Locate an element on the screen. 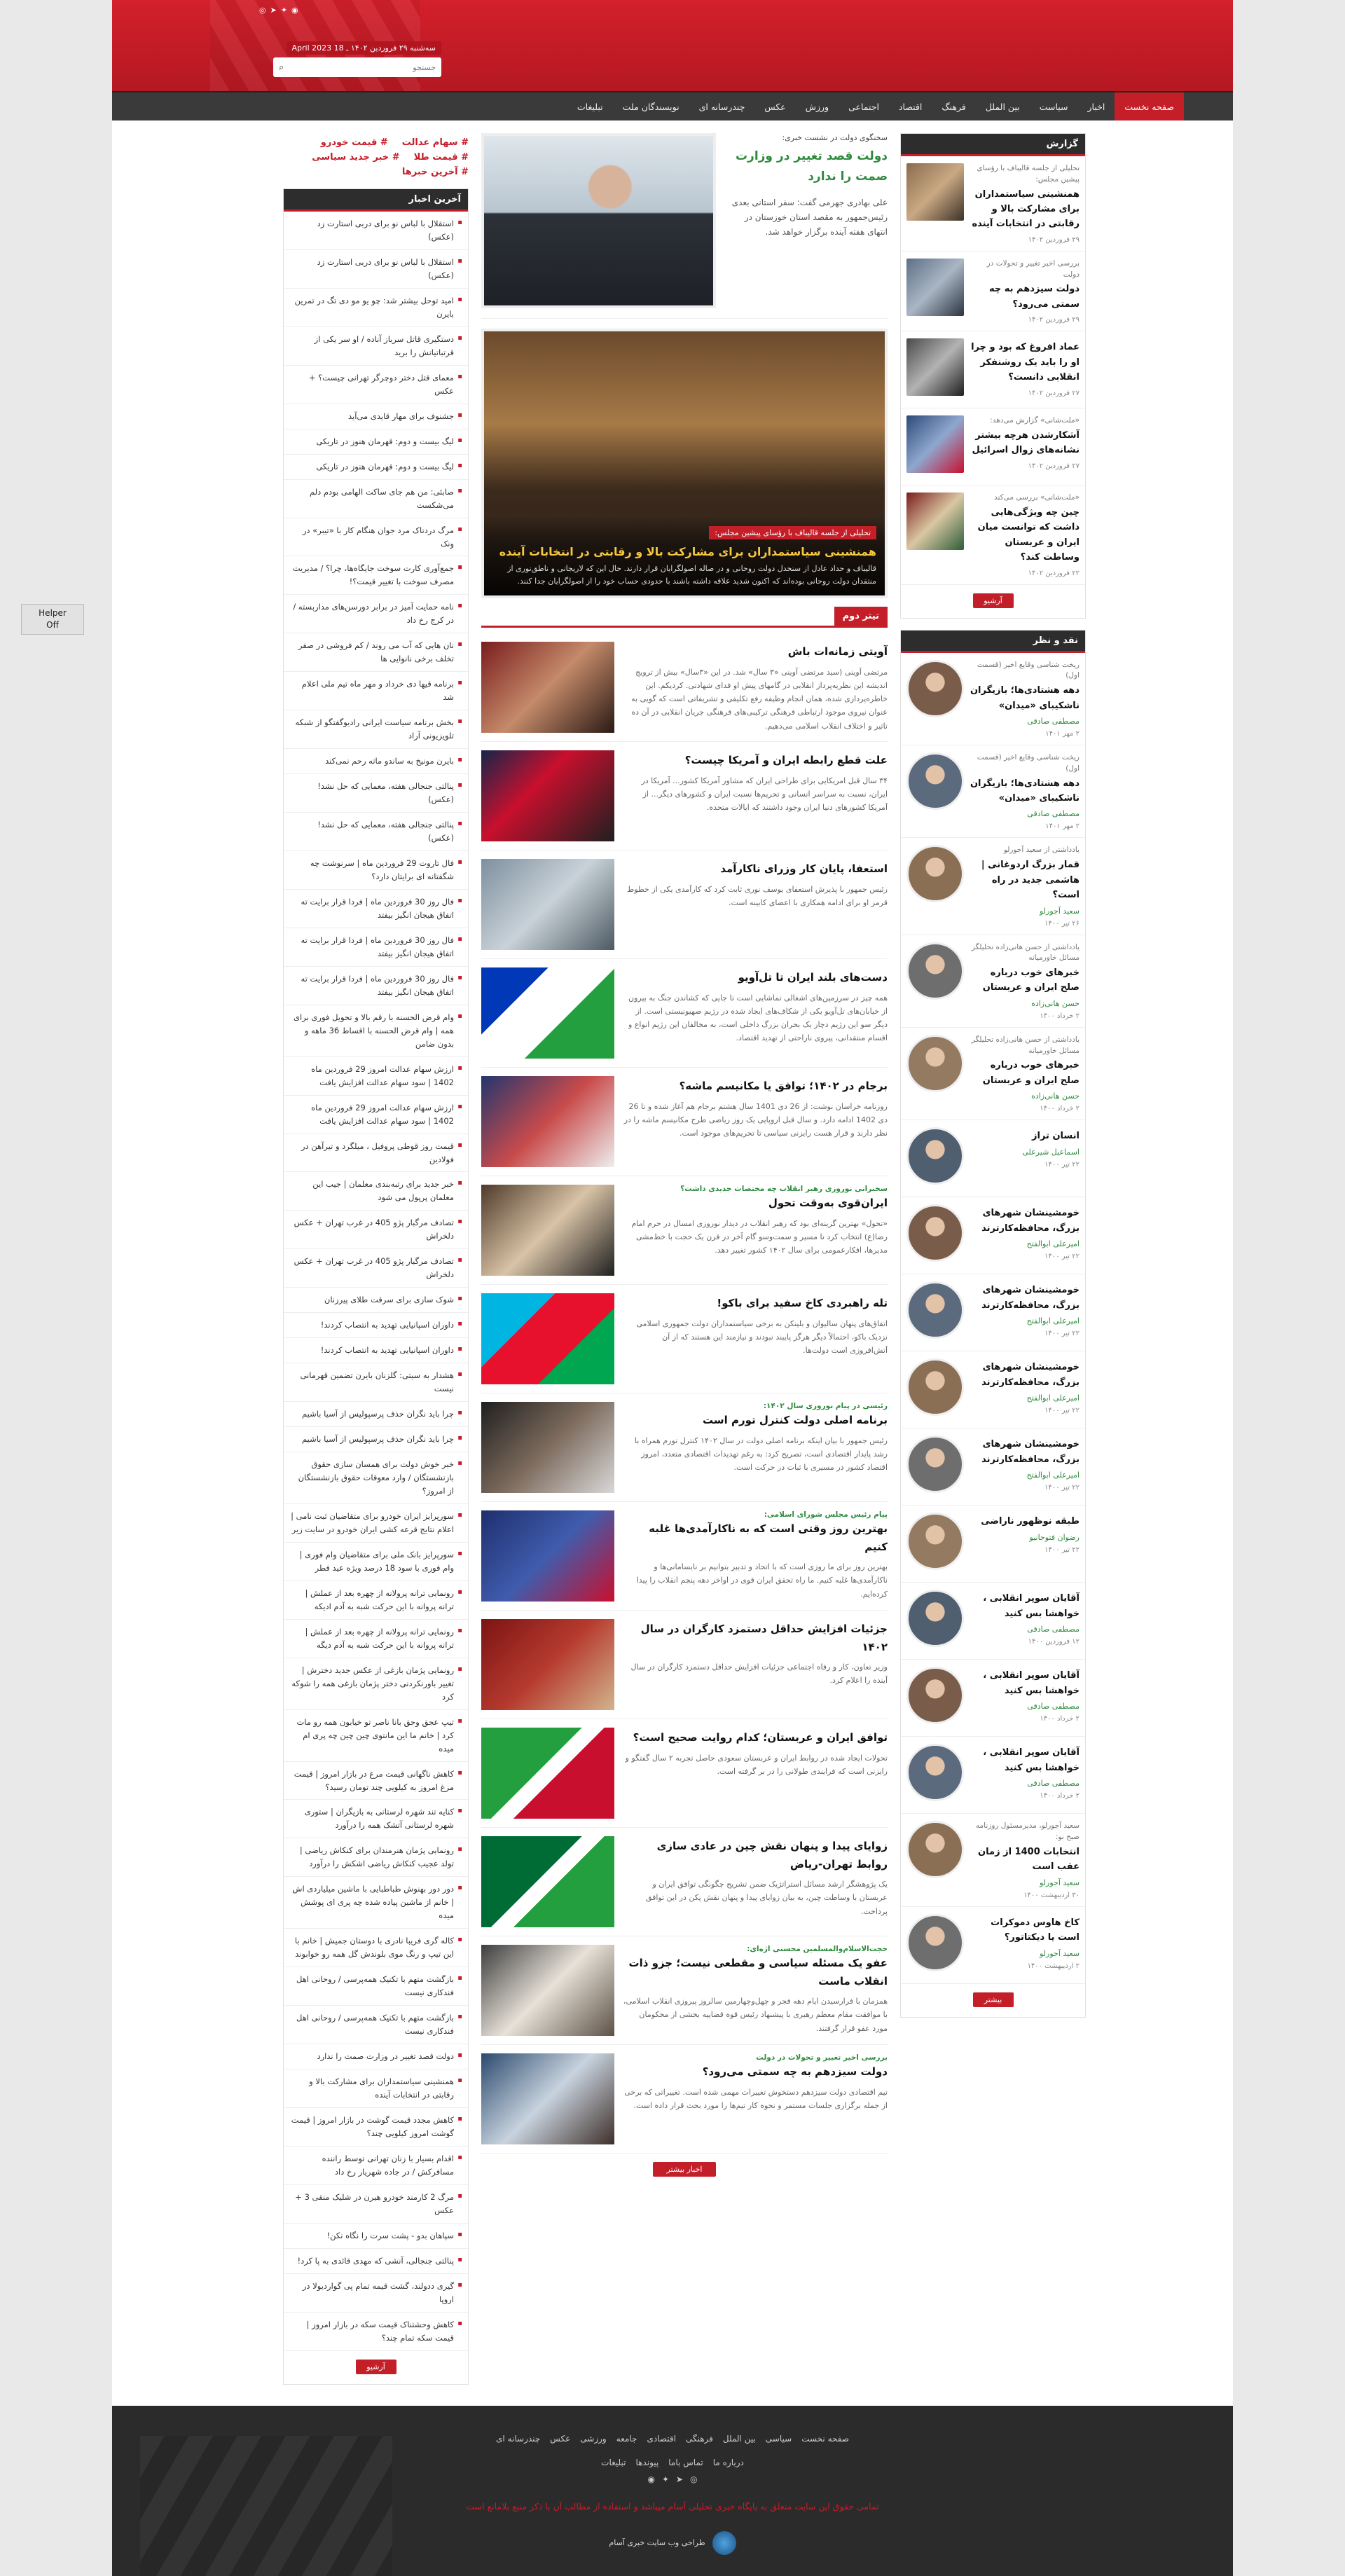  footer-link: پیوندها is located at coordinates (646, 2462).